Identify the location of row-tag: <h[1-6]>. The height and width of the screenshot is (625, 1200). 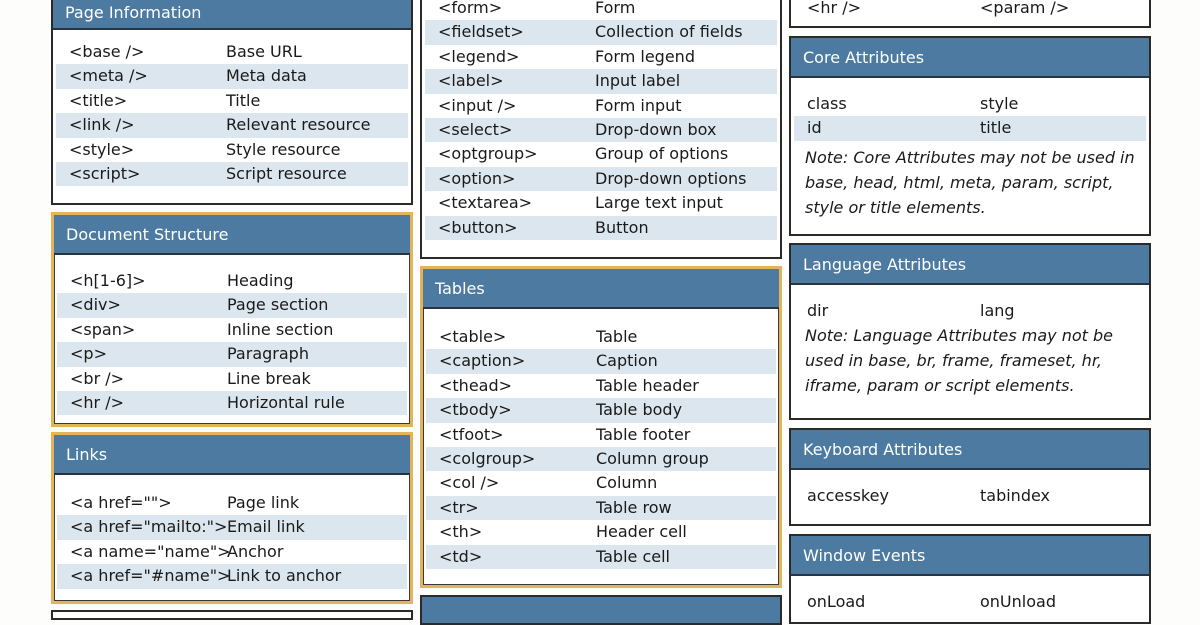
(108, 280).